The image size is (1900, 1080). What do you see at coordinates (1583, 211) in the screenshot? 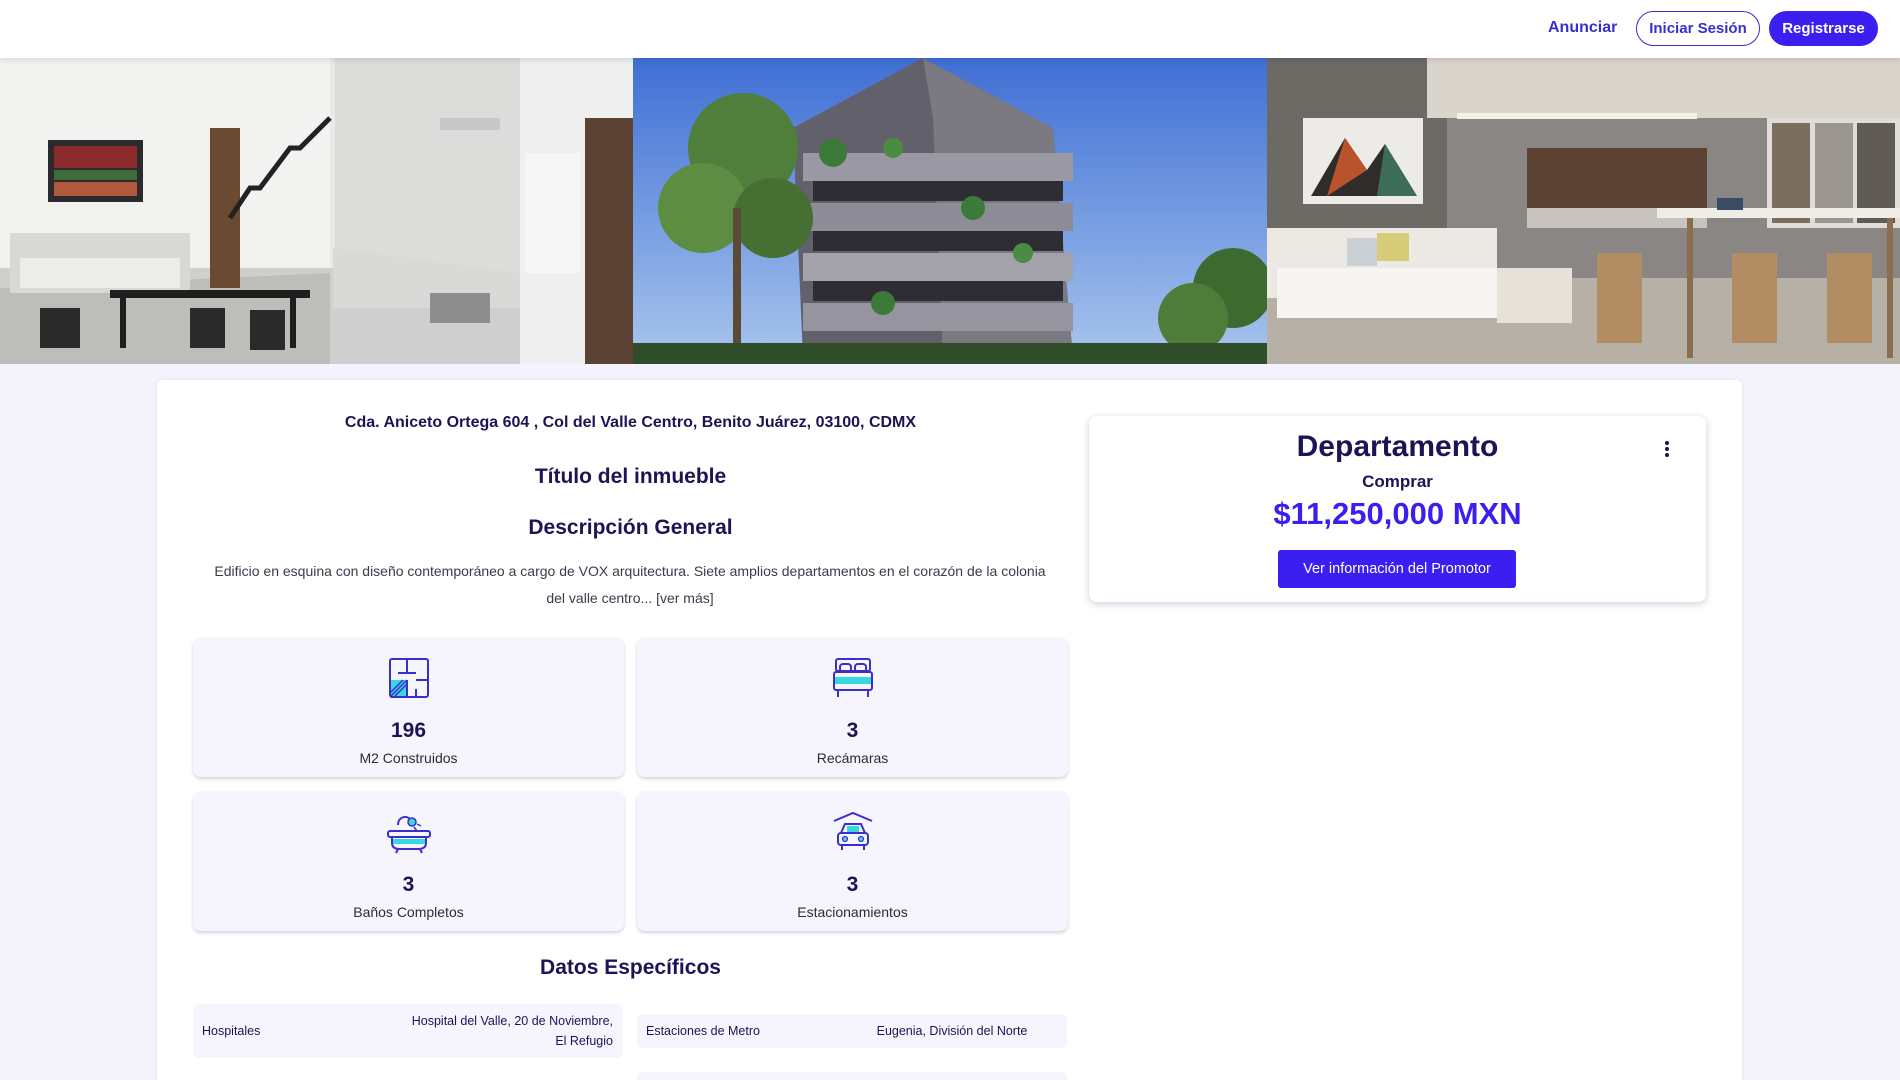
I see `gallery-photo-living-room` at bounding box center [1583, 211].